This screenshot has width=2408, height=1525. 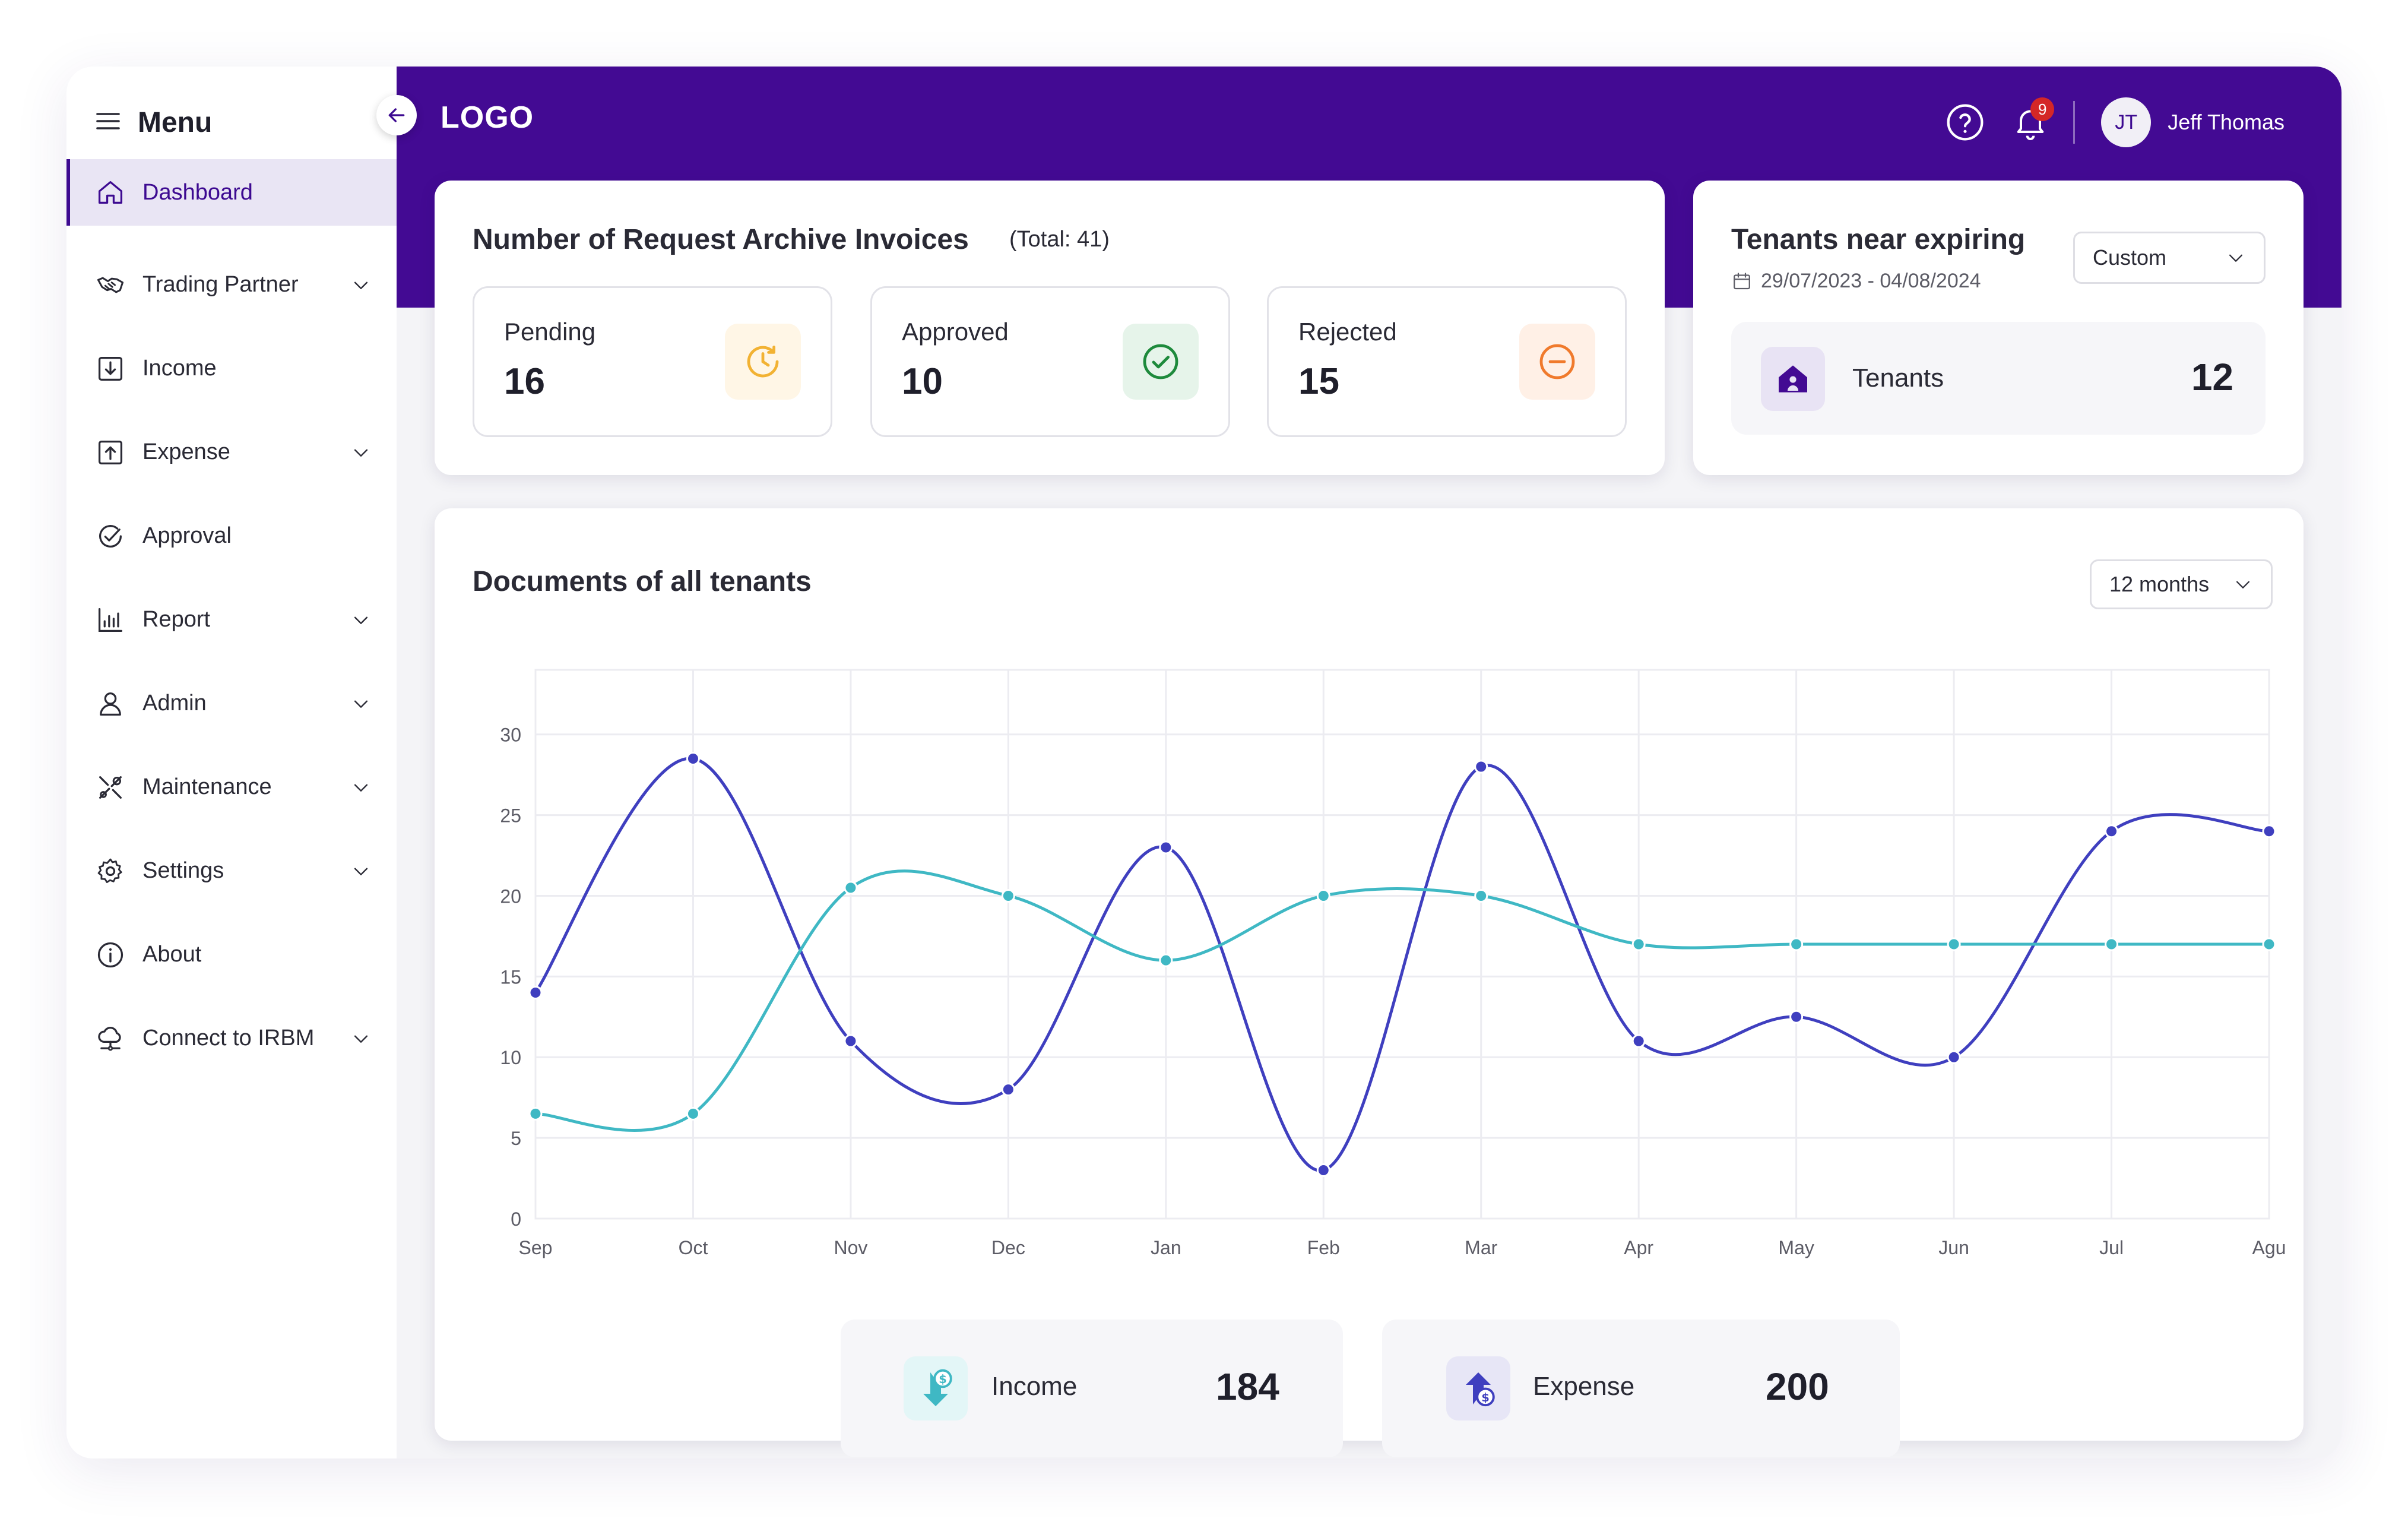 What do you see at coordinates (1166, 1247) in the screenshot?
I see `x-tick-label: Jan` at bounding box center [1166, 1247].